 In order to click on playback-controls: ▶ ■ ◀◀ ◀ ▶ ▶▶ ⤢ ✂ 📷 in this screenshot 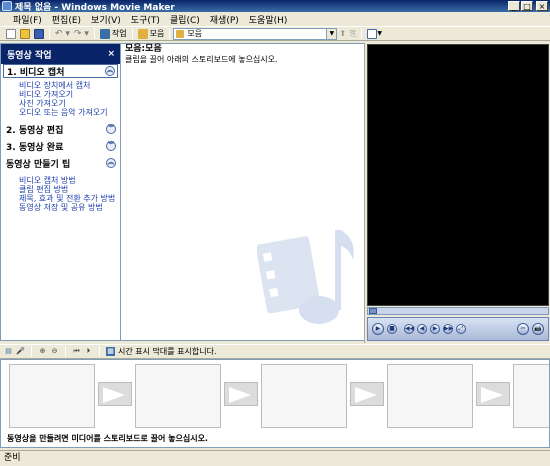, I will do `click(458, 329)`.